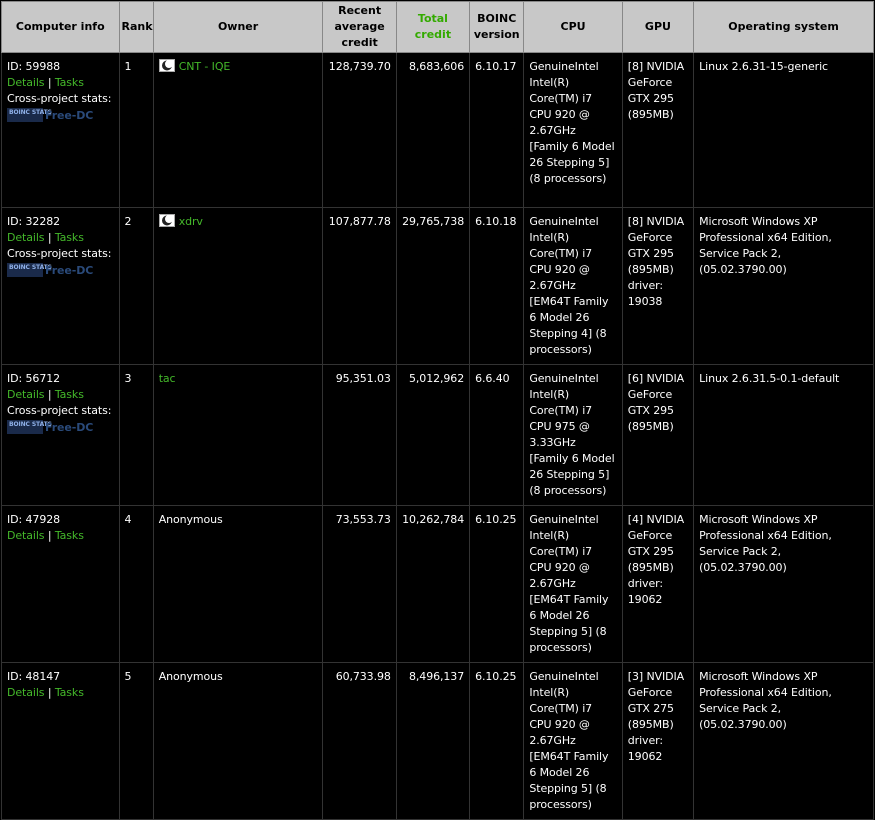 Image resolution: width=875 pixels, height=820 pixels. Describe the element at coordinates (34, 221) in the screenshot. I see `host-id: ID: 32282` at that location.